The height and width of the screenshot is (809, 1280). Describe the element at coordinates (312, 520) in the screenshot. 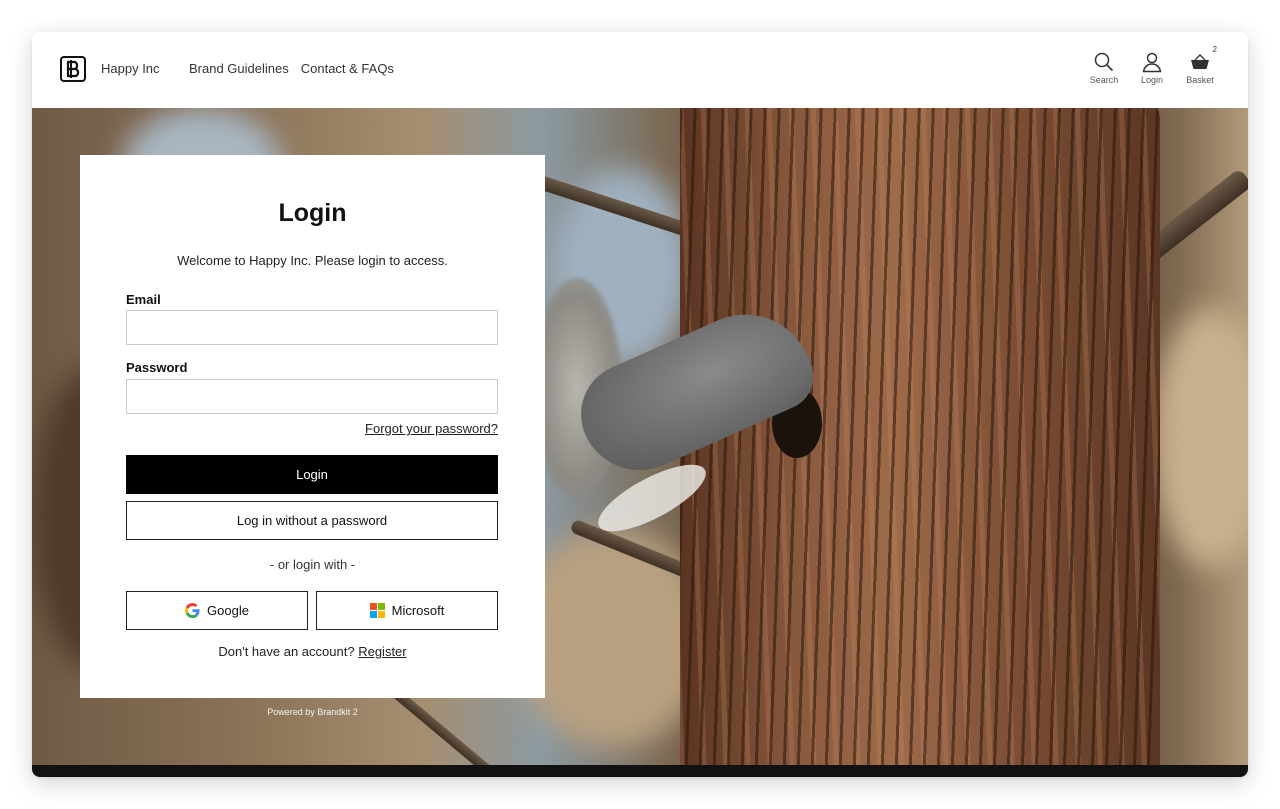

I see `passwordless-login-button: Log in without a password` at that location.